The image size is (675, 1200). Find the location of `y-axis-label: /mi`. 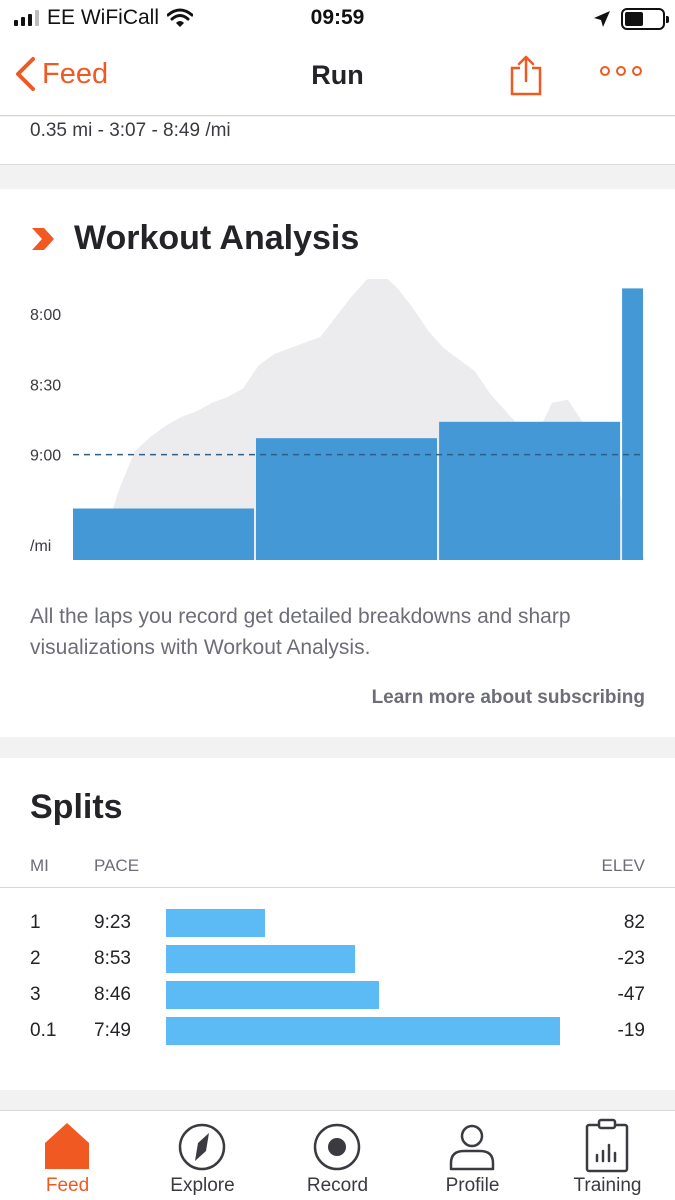

y-axis-label: /mi is located at coordinates (40, 546).